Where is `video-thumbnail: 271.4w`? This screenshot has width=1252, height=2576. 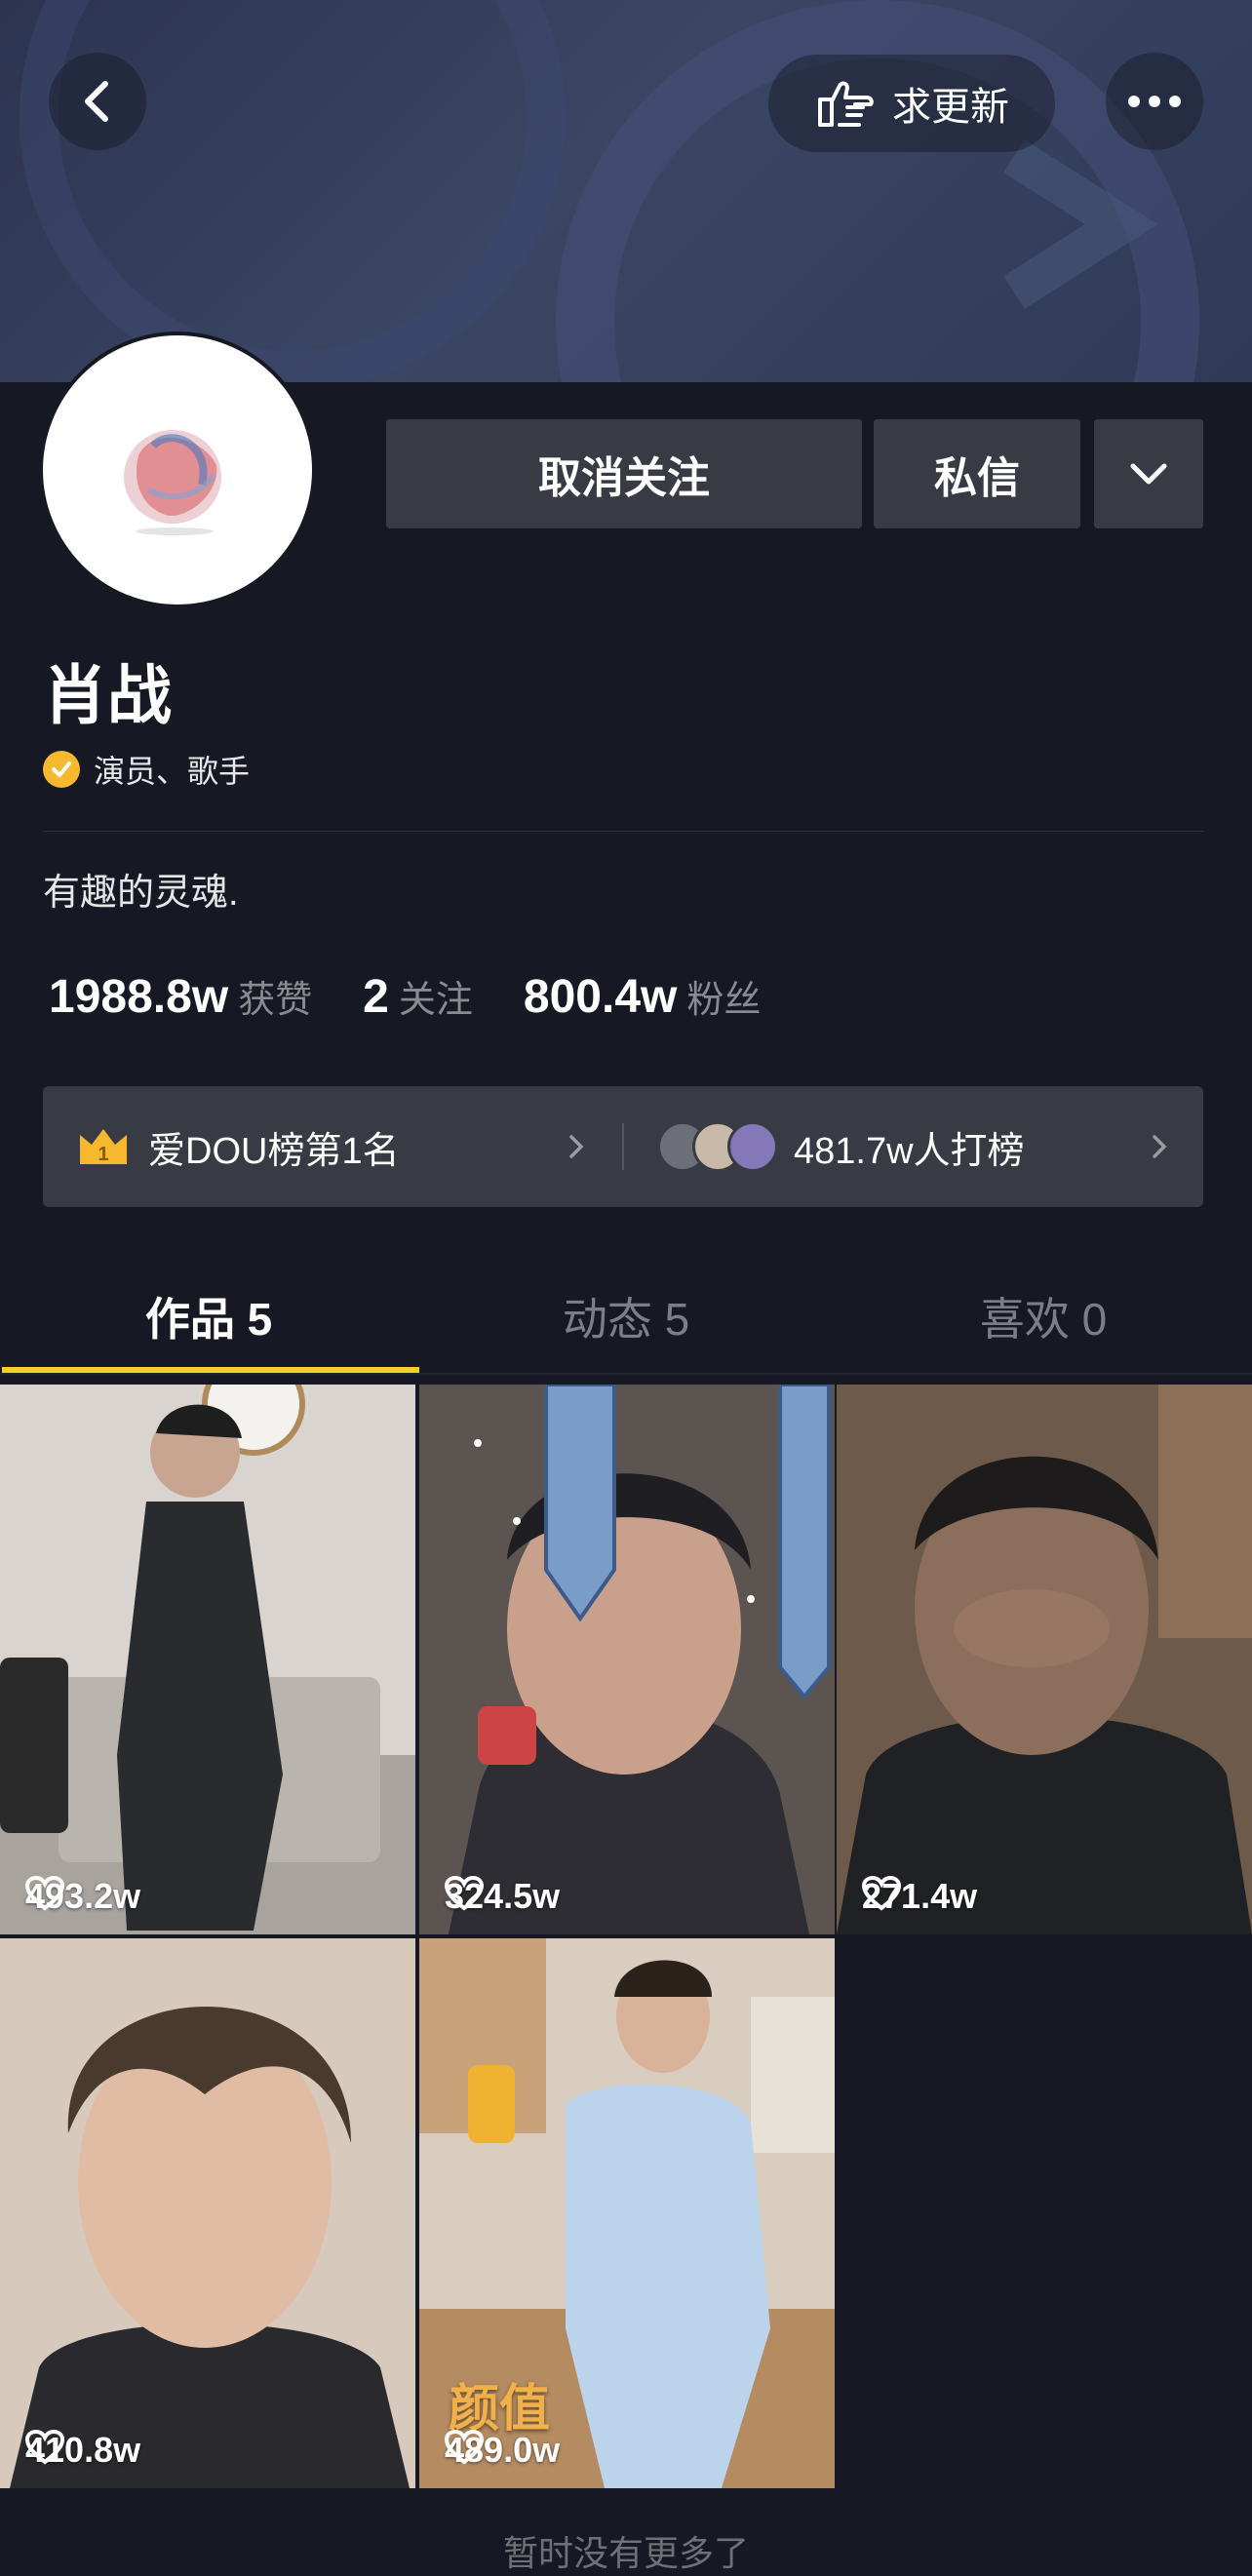 video-thumbnail: 271.4w is located at coordinates (1045, 1659).